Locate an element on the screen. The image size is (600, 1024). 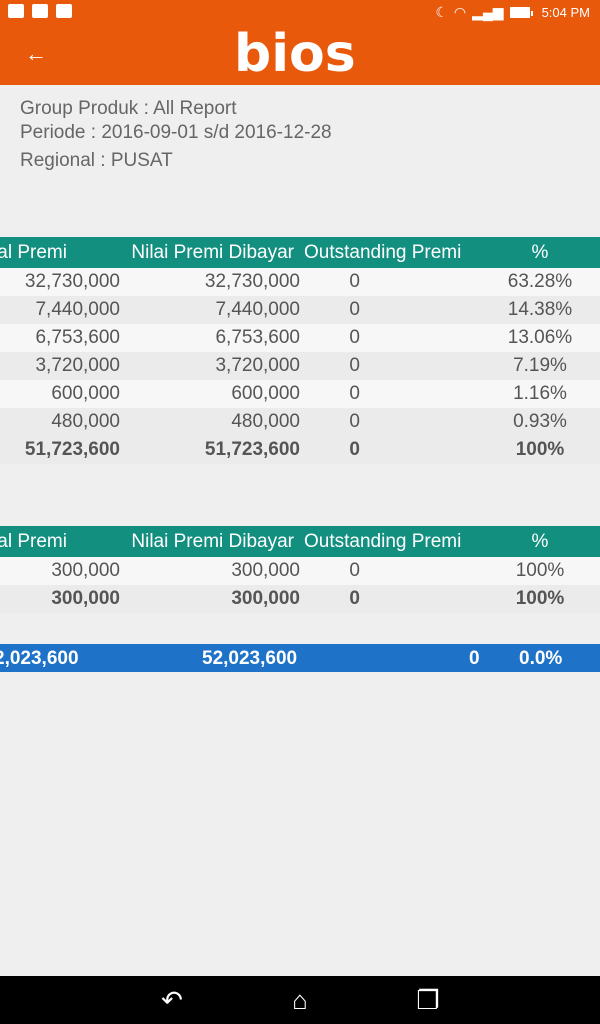
table-total-row: 300,000 300,000 0 100% is located at coordinates (300, 599).